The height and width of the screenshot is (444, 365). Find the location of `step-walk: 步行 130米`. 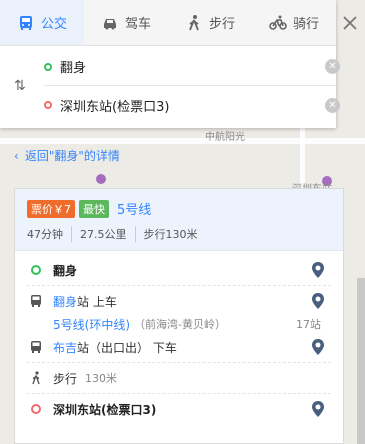

step-walk: 步行 130米 is located at coordinates (179, 378).